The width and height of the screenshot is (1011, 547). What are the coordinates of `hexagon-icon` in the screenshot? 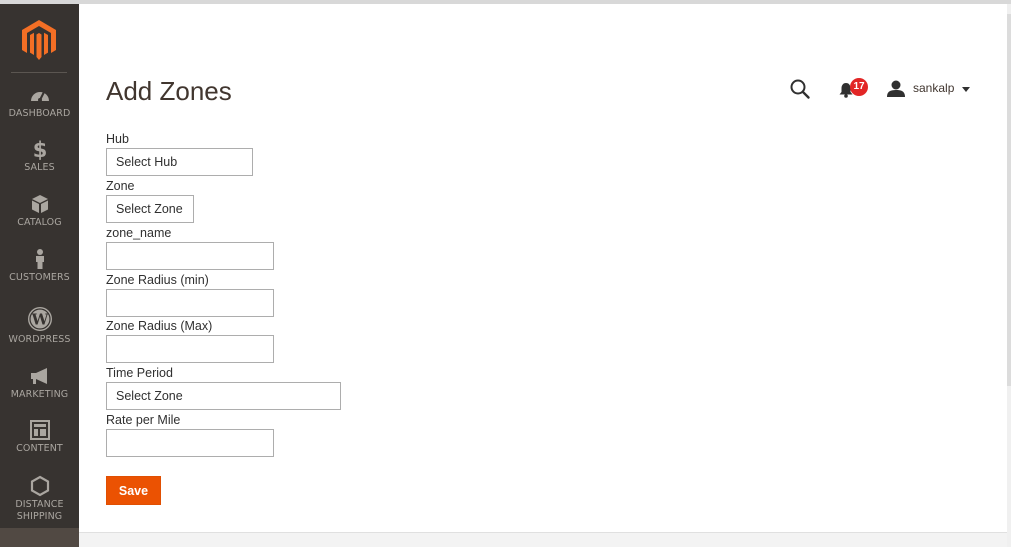 It's located at (39, 486).